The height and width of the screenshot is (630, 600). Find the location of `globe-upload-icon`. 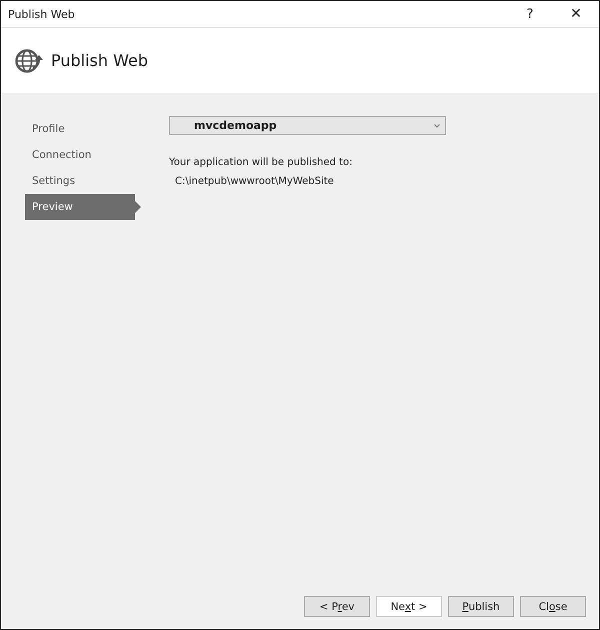

globe-upload-icon is located at coordinates (29, 61).